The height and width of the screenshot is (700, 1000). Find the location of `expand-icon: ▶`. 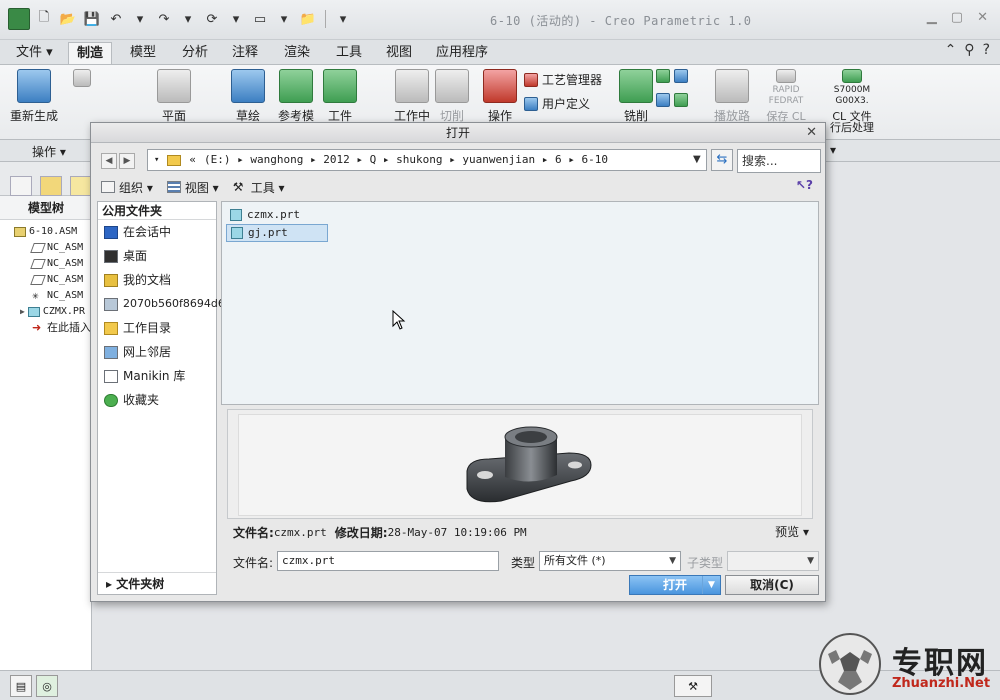

expand-icon: ▶ is located at coordinates (22, 312).